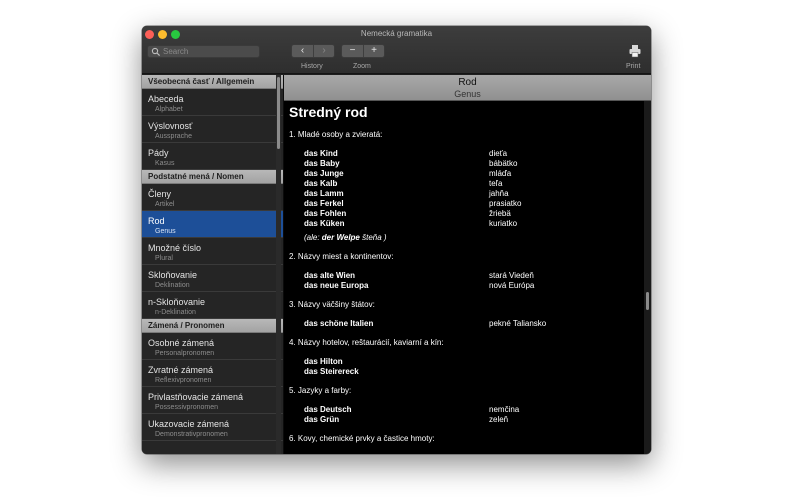 The image size is (800, 500). Describe the element at coordinates (320, 390) in the screenshot. I see `group-title: 5. Jazyky a farby:` at that location.